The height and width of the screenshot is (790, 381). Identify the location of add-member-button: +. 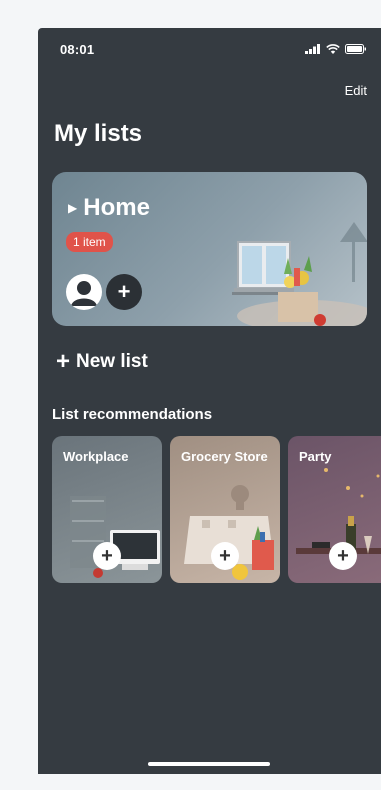
(124, 292).